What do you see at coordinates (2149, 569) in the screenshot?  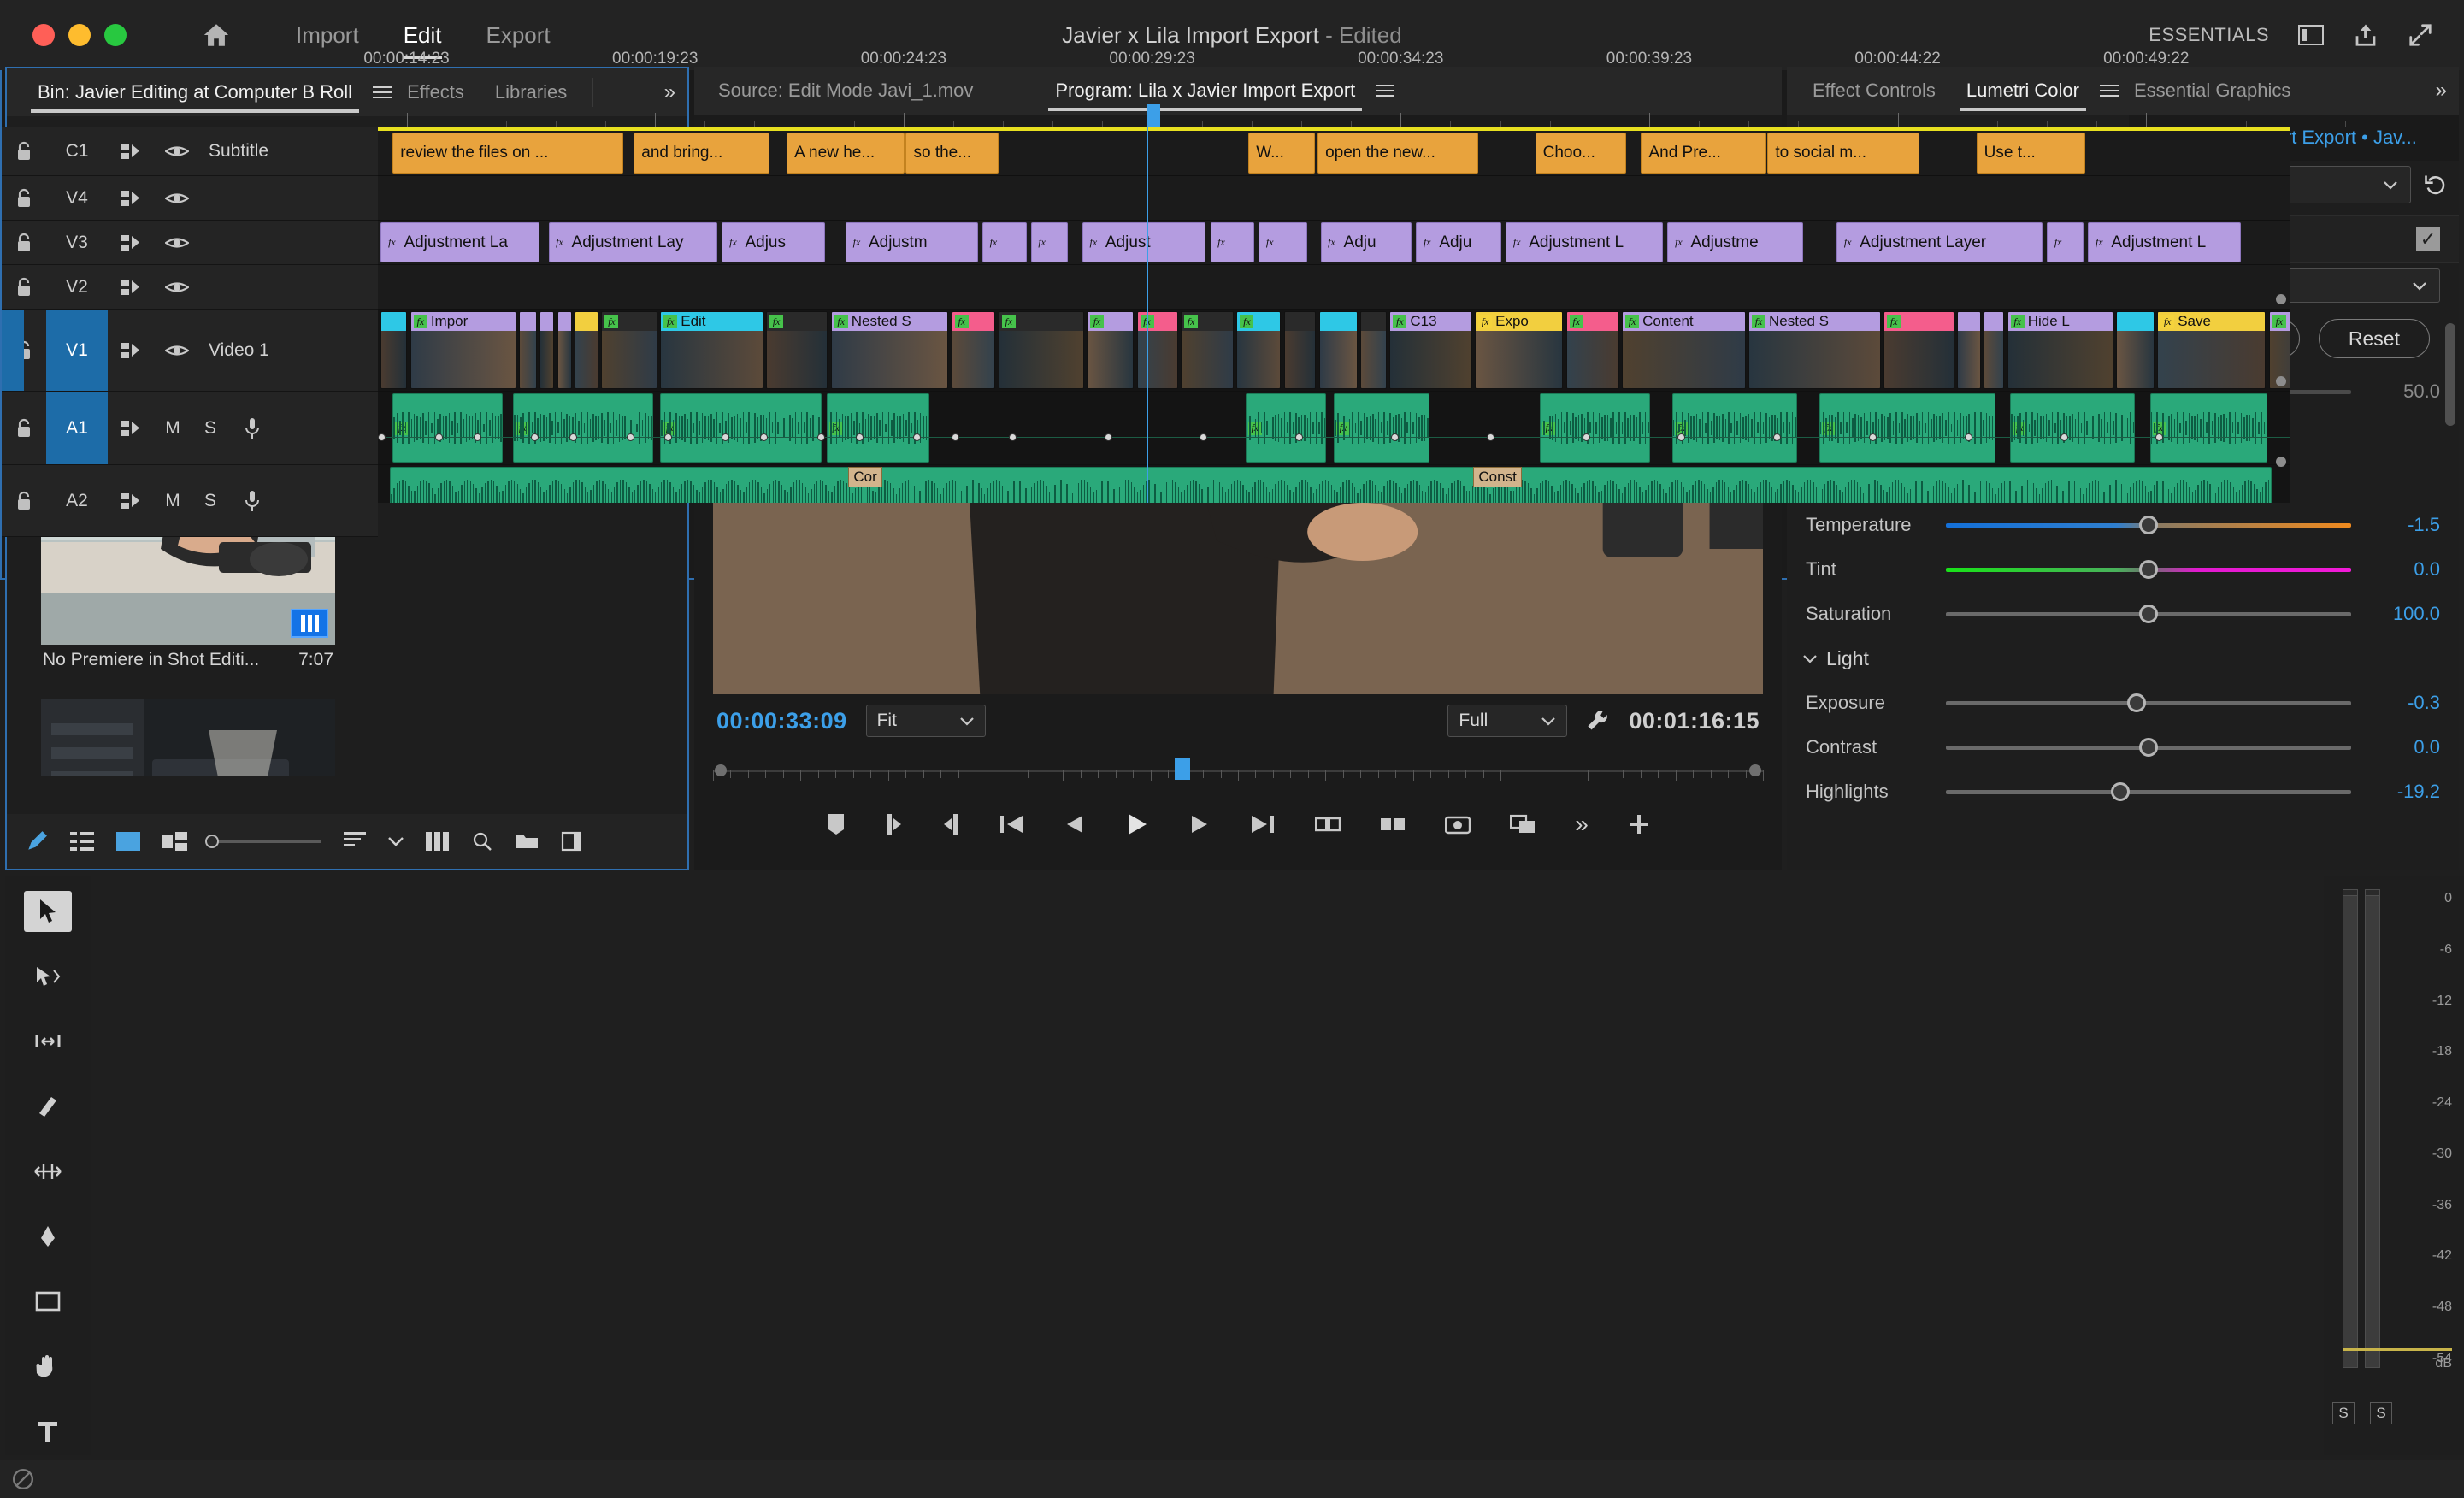 I see `tint-slider` at bounding box center [2149, 569].